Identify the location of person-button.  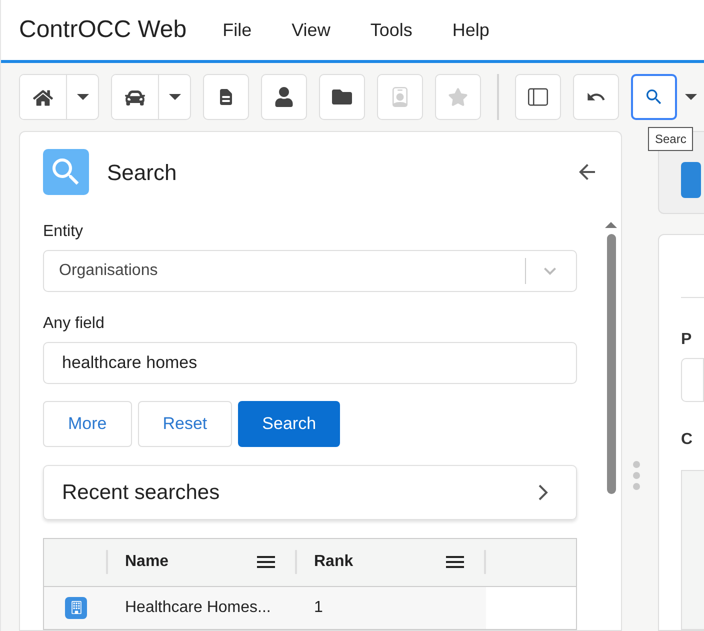
(284, 97).